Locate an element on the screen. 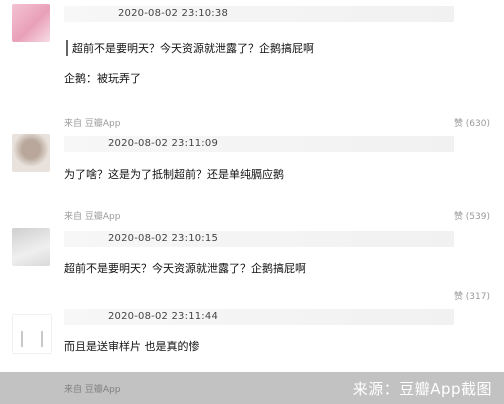  comment-text: 企鹅：被玩弄了 is located at coordinates (102, 78).